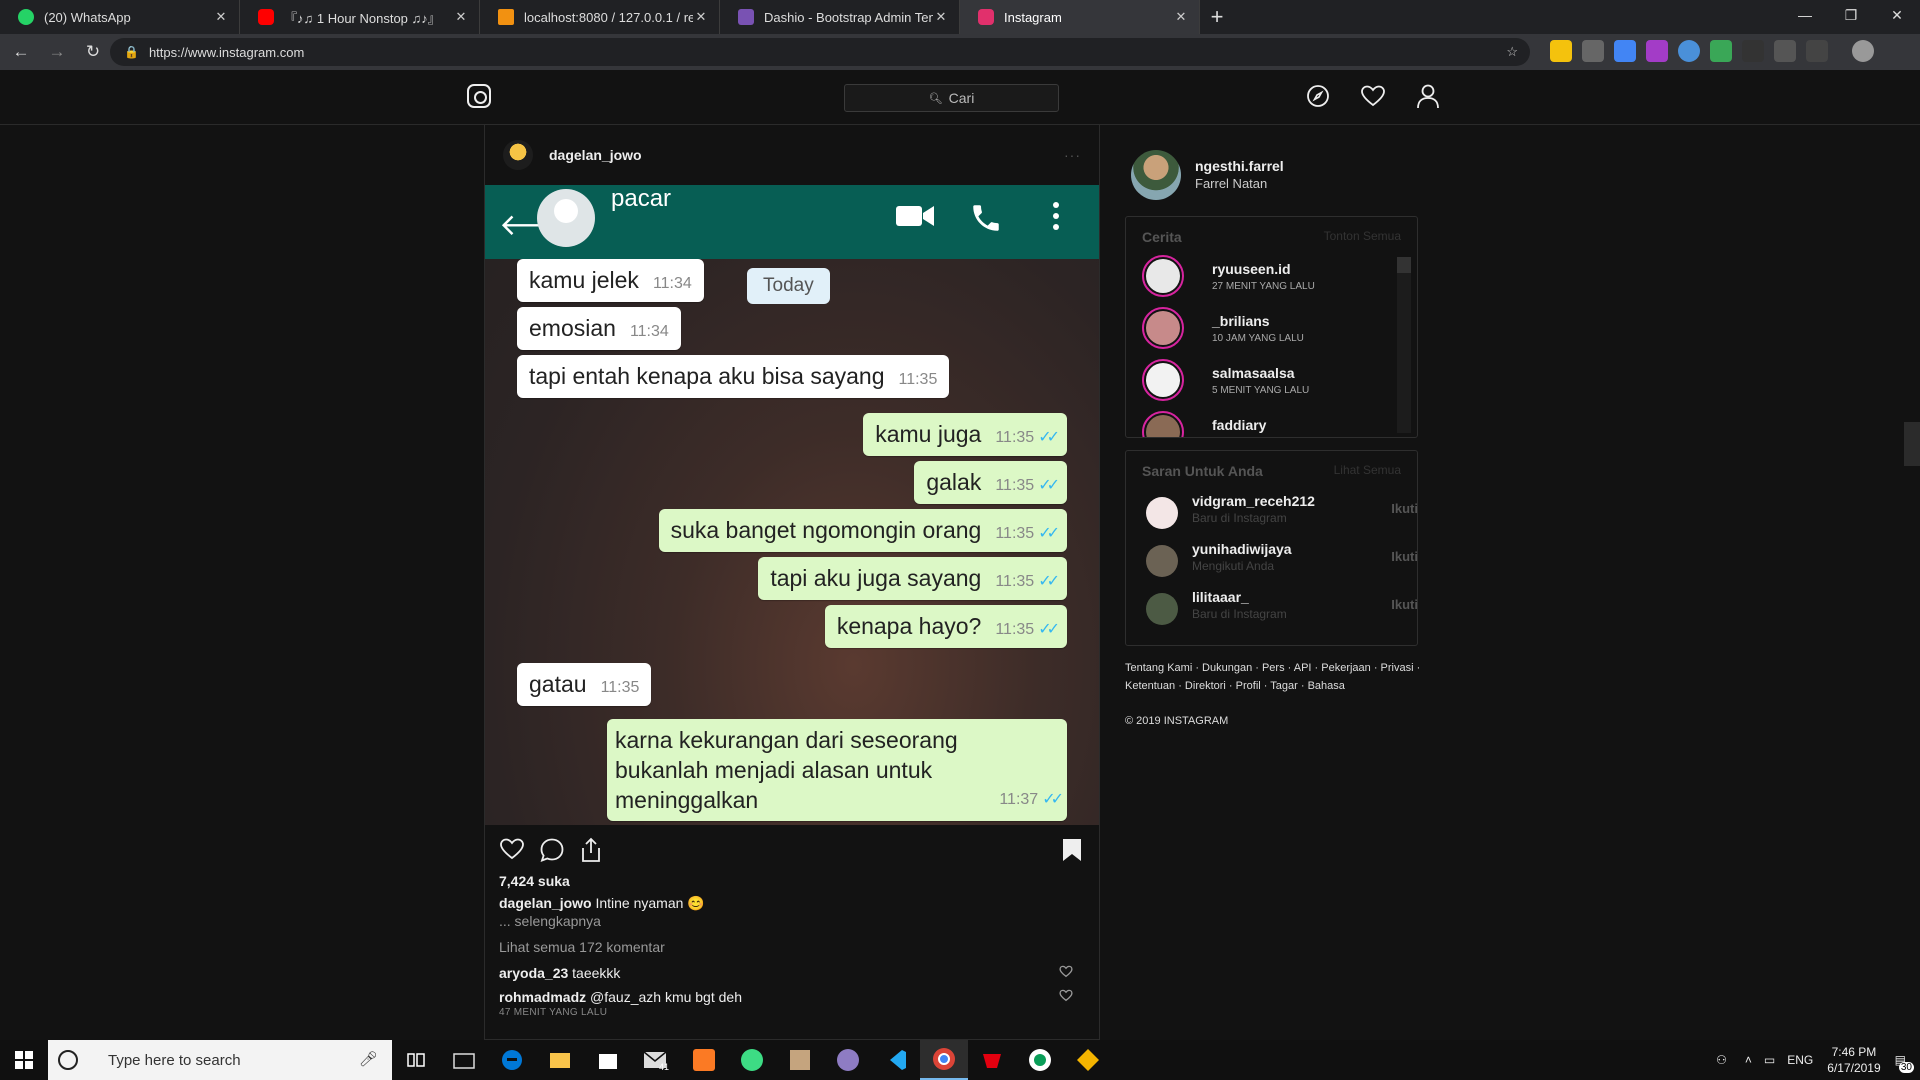 This screenshot has width=1920, height=1080. I want to click on forward-icon: →, so click(57, 52).